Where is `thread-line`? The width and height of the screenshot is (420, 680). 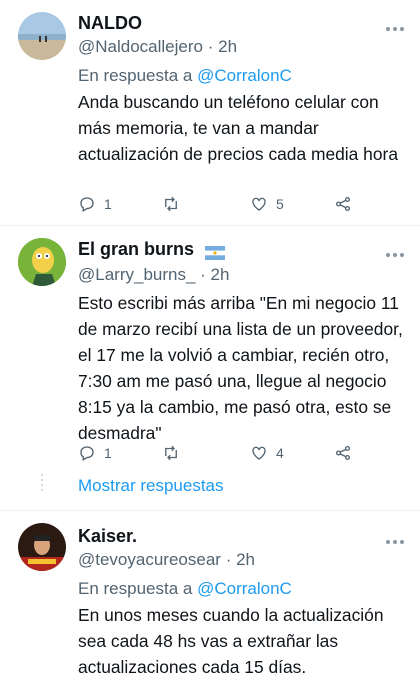 thread-line is located at coordinates (42, 484).